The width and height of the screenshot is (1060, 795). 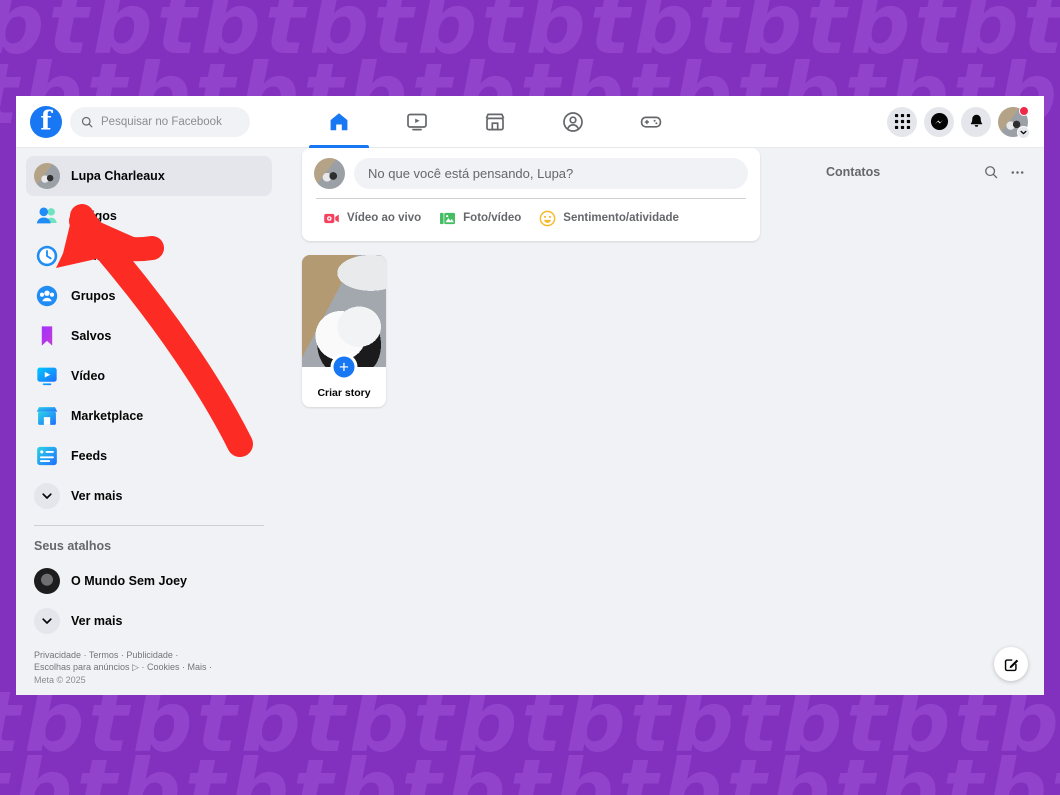 I want to click on sidebar-item-label: Lupa Charleaux, so click(x=118, y=176).